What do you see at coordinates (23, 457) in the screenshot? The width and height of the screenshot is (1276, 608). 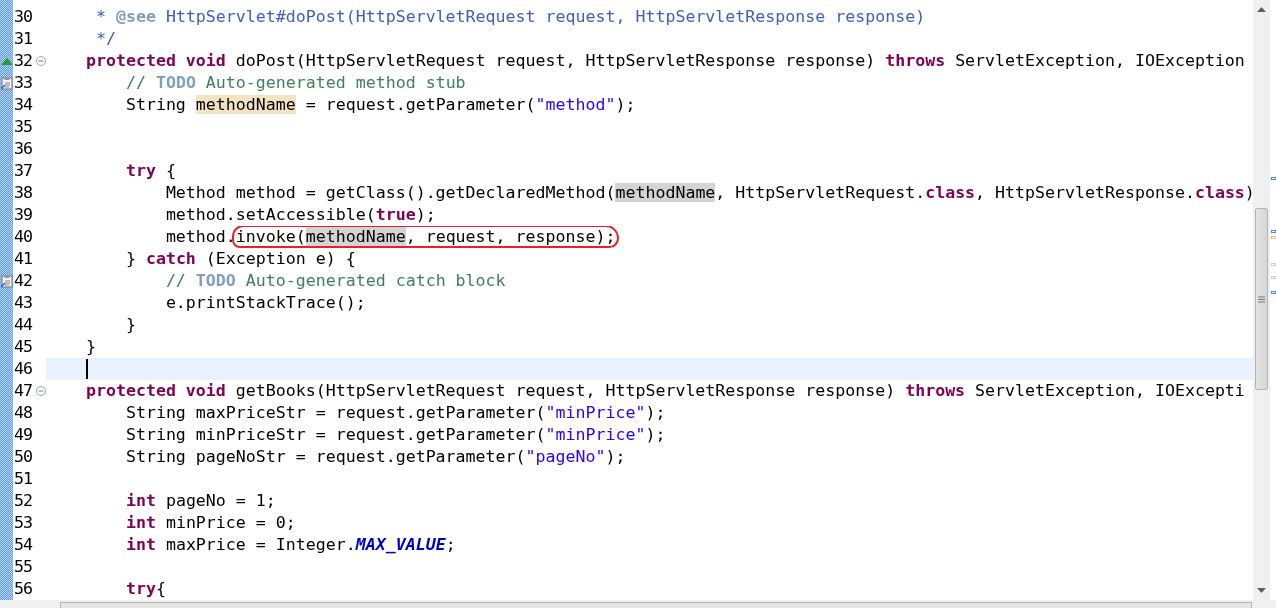 I see `line-number: 50` at bounding box center [23, 457].